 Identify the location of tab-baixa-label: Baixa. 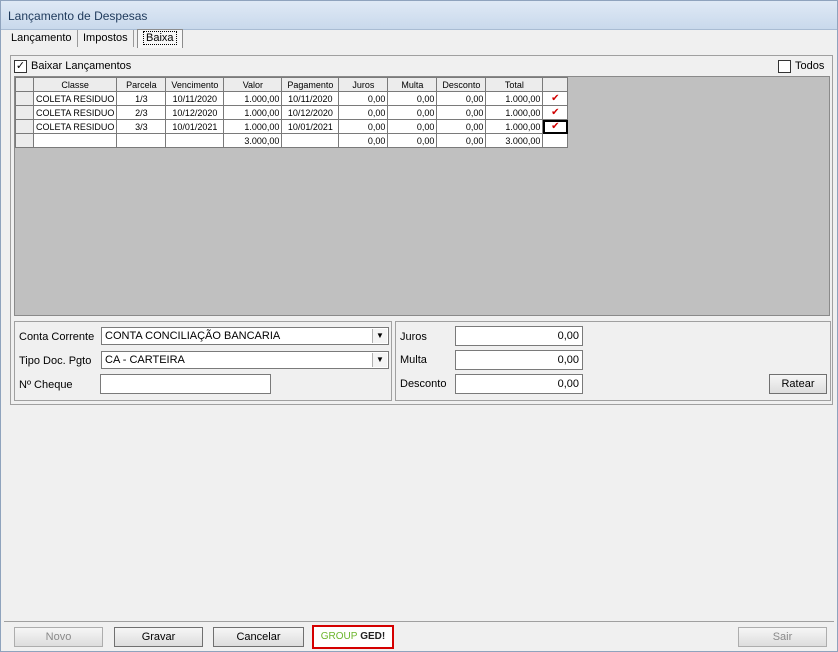
(160, 38).